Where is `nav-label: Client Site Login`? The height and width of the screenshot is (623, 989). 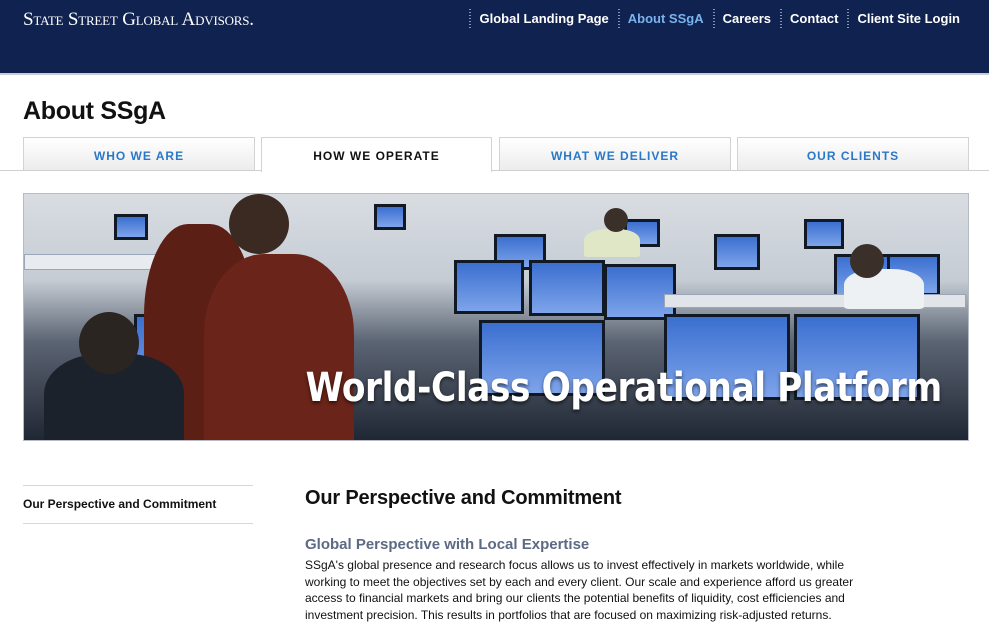
nav-label: Client Site Login is located at coordinates (908, 18).